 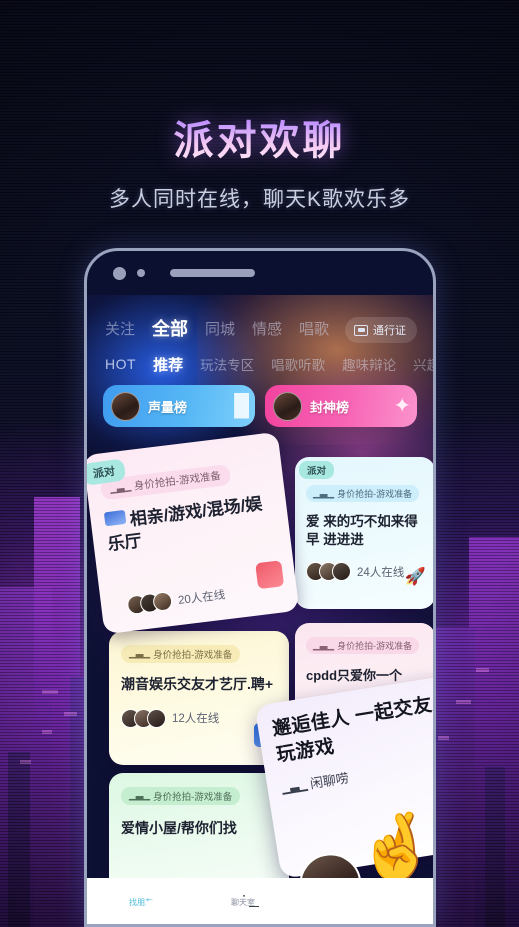 What do you see at coordinates (141, 901) in the screenshot?
I see `nav-item-find-friends: 找朋友` at bounding box center [141, 901].